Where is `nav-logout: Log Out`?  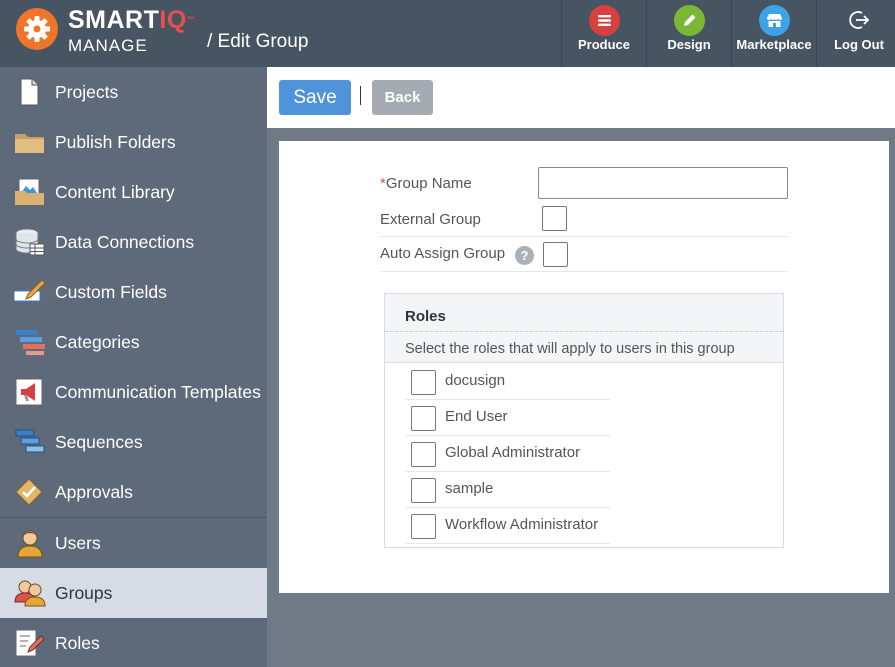 nav-logout: Log Out is located at coordinates (855, 33).